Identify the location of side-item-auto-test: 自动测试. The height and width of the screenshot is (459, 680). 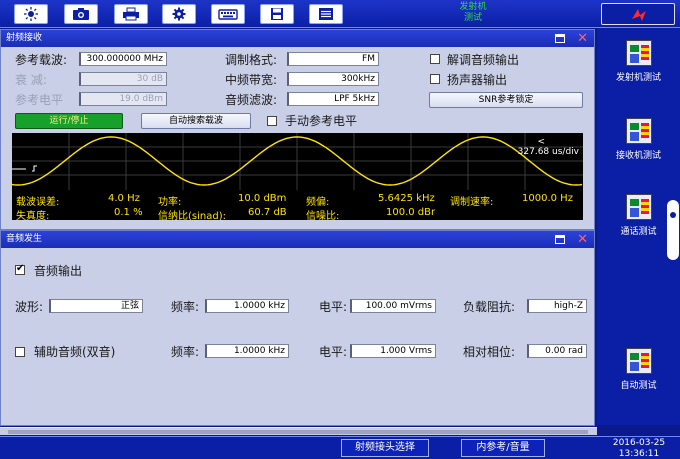
(638, 369).